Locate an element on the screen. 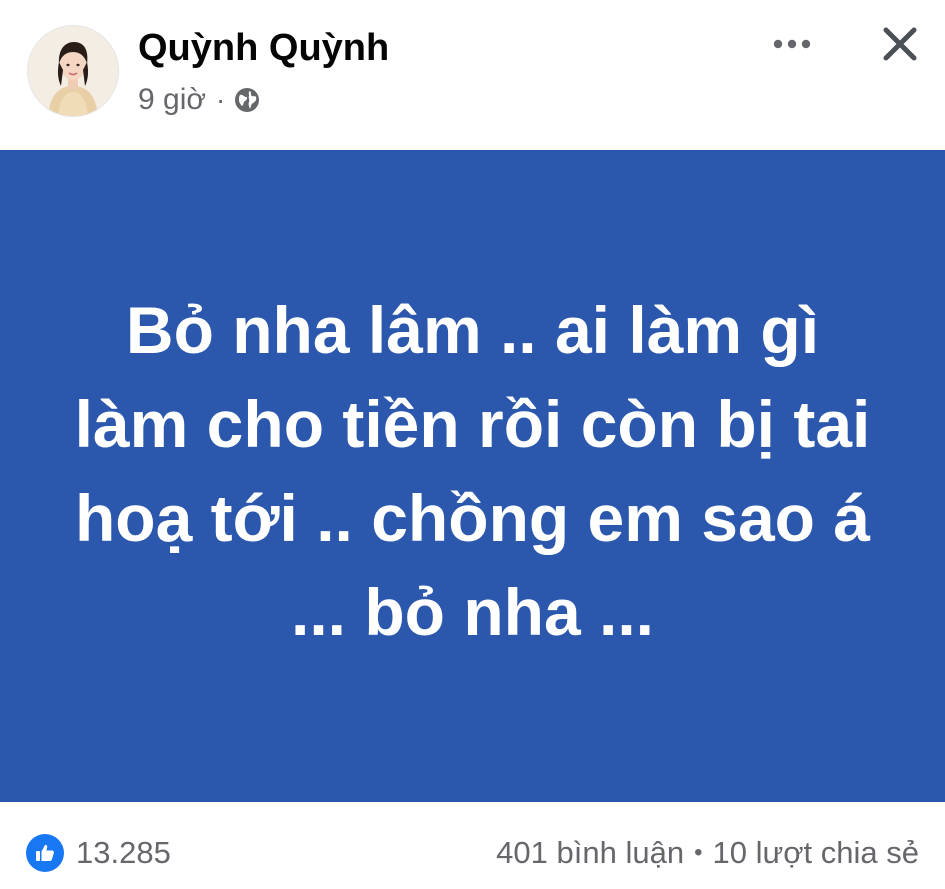  author-avatar is located at coordinates (73, 71).